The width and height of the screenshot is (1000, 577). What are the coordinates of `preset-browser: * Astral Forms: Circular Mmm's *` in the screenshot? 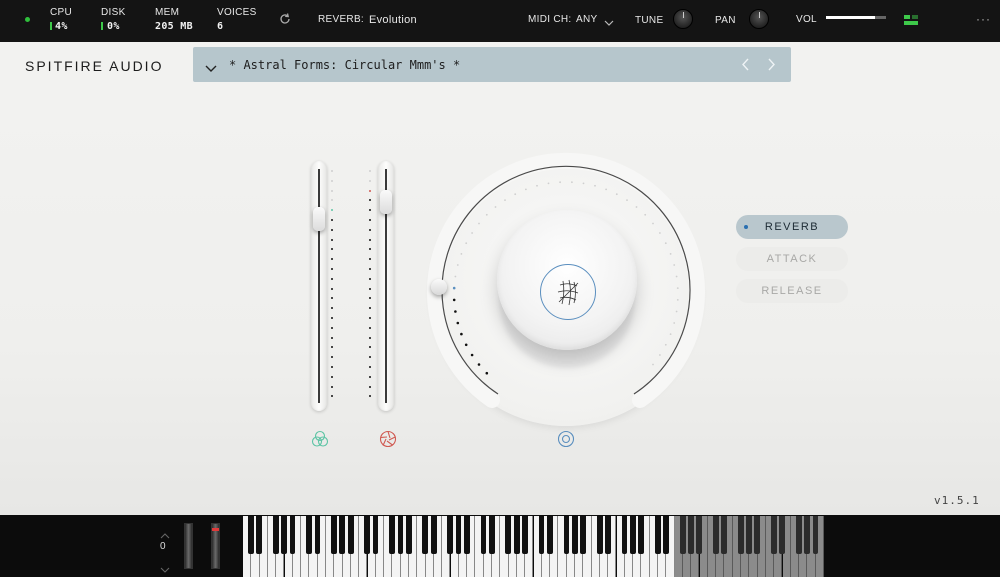 It's located at (492, 64).